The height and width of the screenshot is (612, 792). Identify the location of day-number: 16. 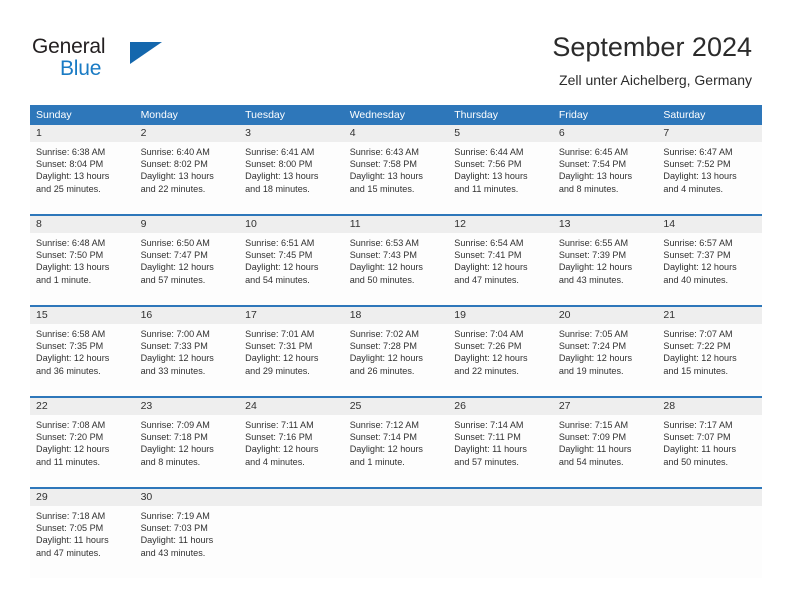
(187, 315).